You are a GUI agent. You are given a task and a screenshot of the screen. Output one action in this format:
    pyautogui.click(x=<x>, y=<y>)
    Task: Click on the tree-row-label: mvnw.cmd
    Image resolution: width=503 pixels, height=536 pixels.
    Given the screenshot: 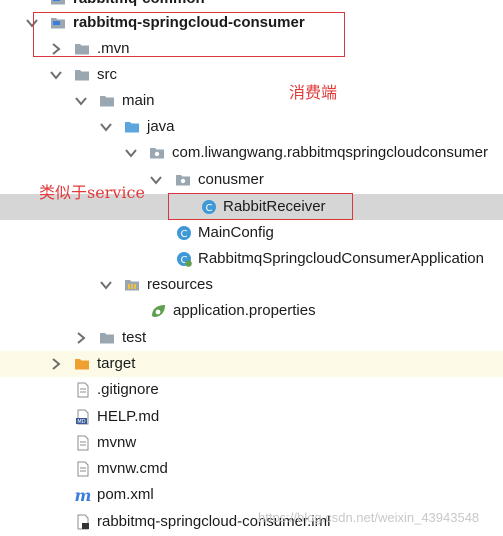 What is the action you would take?
    pyautogui.click(x=132, y=468)
    